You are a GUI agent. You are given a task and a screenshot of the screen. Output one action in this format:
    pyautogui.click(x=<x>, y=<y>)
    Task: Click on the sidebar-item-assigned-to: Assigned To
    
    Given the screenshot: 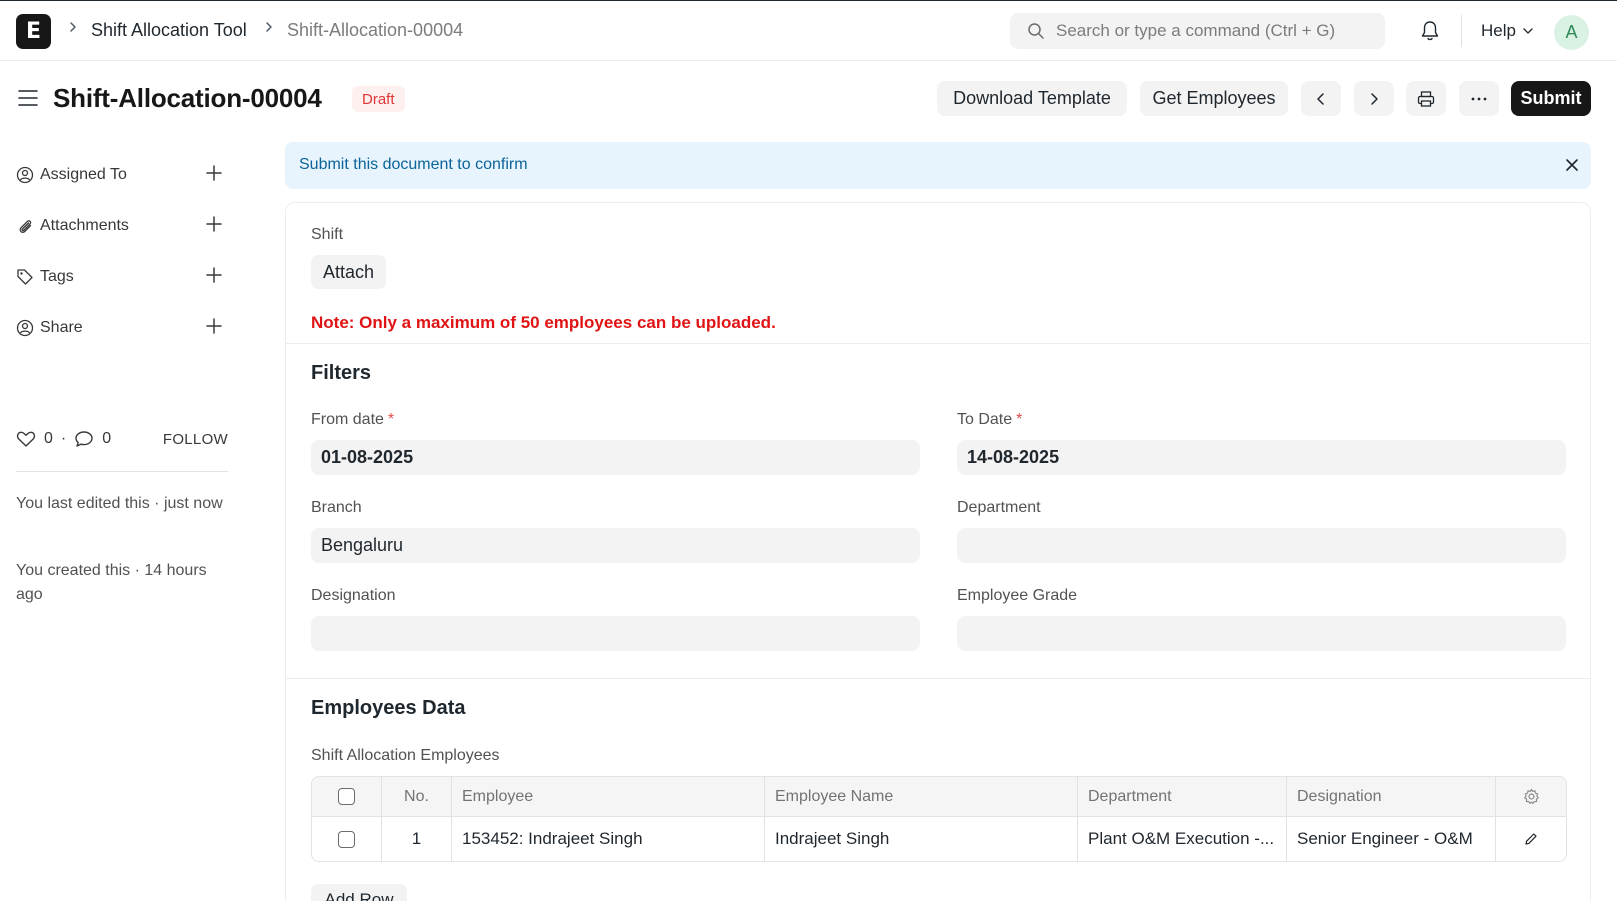 What is the action you would take?
    pyautogui.click(x=121, y=175)
    